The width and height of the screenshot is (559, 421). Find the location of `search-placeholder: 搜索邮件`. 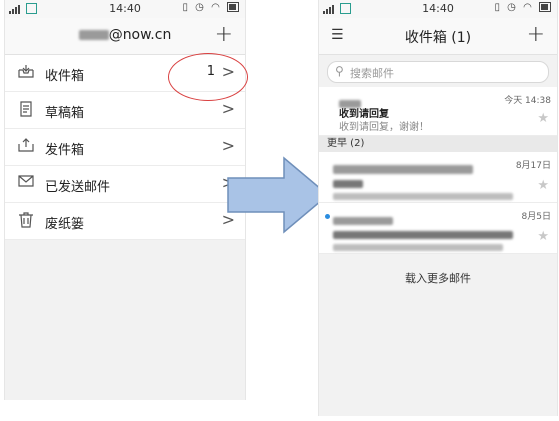

search-placeholder: 搜索邮件 is located at coordinates (372, 73).